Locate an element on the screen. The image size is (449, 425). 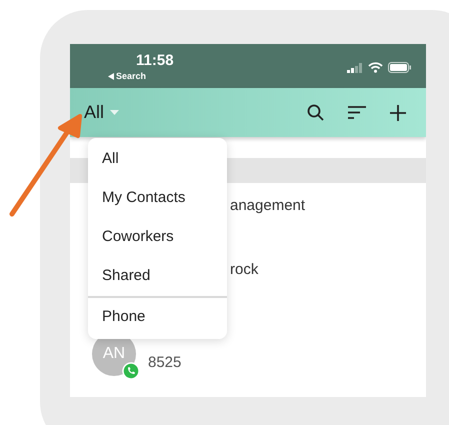
menu-item: Shared is located at coordinates (157, 276).